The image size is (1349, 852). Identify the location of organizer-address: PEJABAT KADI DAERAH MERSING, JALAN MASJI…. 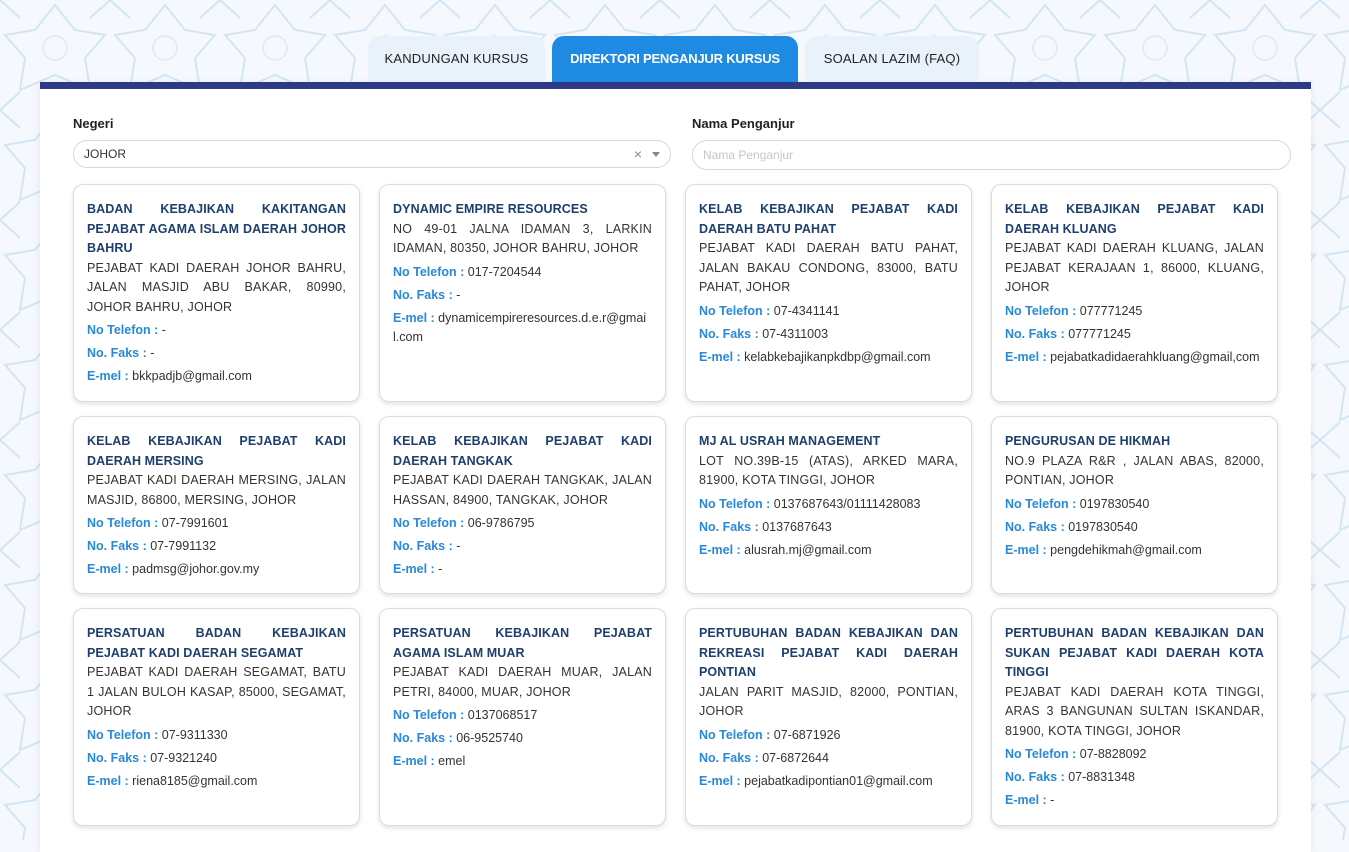
(216, 490).